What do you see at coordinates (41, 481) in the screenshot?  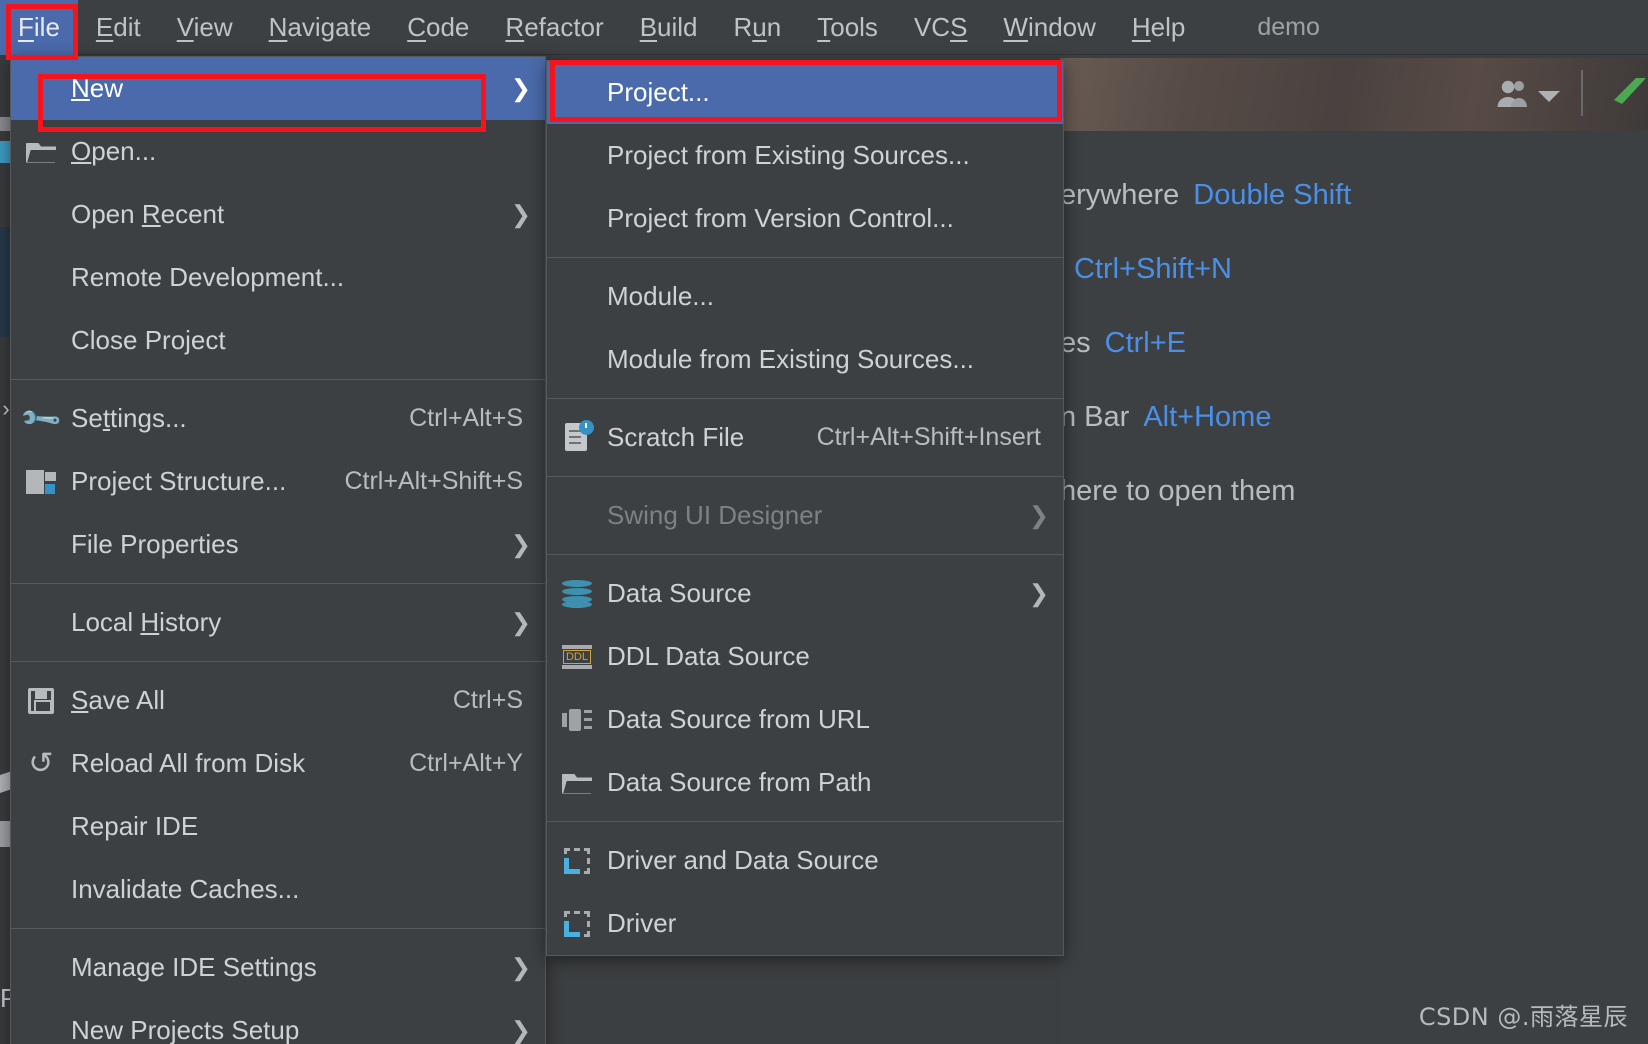 I see `project-structure-icon` at bounding box center [41, 481].